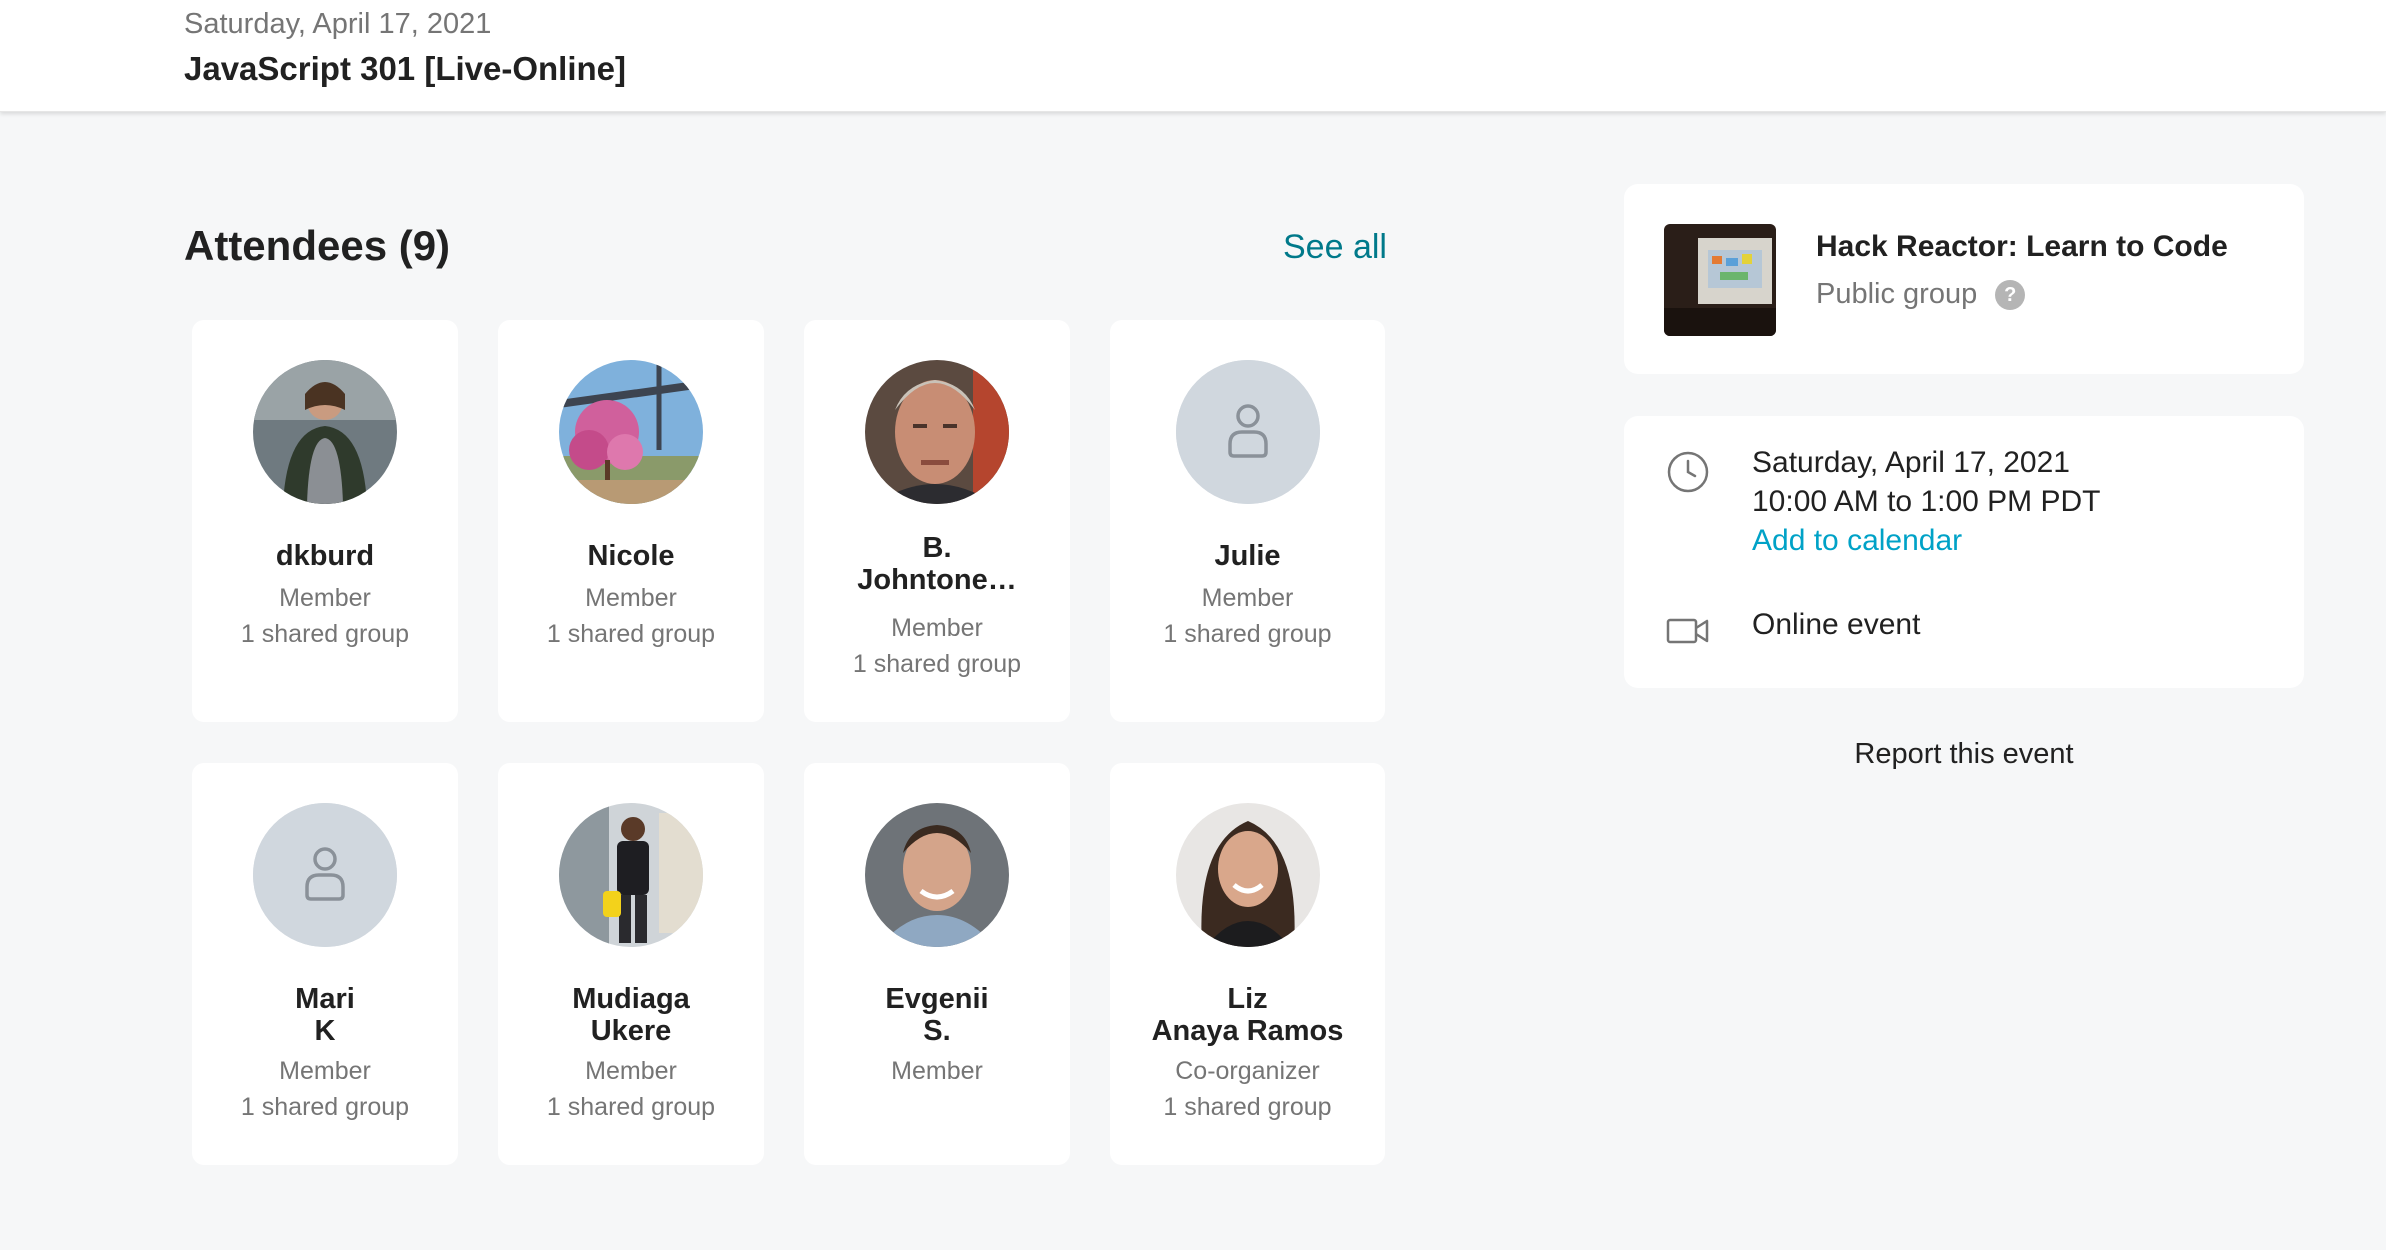  I want to click on group-photo-icon, so click(1720, 280).